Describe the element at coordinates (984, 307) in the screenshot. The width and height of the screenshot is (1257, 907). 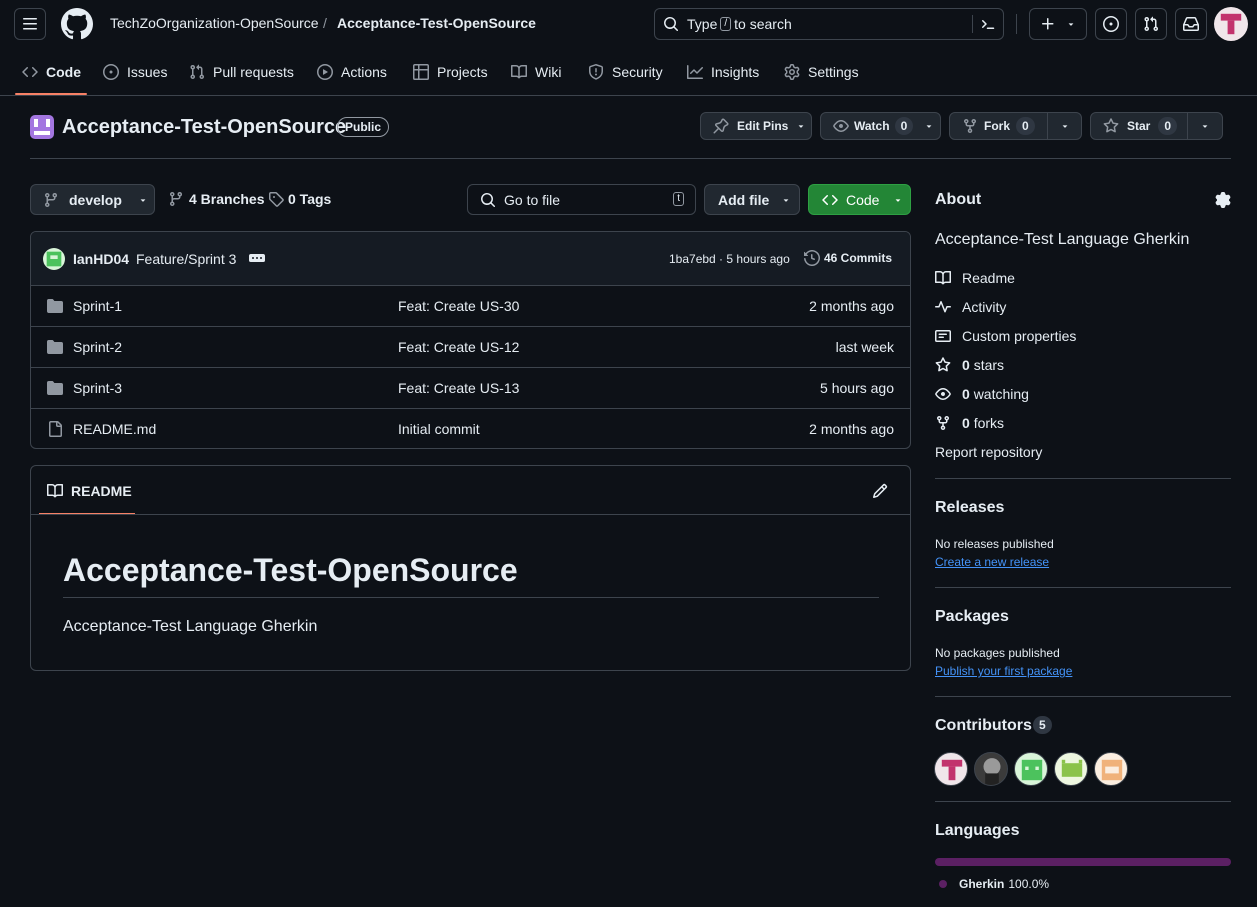
I see `activity-link-label: Activity` at that location.